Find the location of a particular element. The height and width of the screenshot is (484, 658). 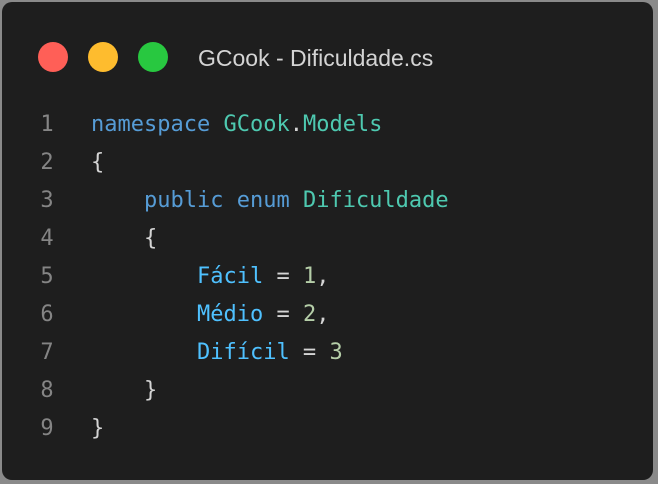

code-text: Fácil = 1, is located at coordinates (210, 277).